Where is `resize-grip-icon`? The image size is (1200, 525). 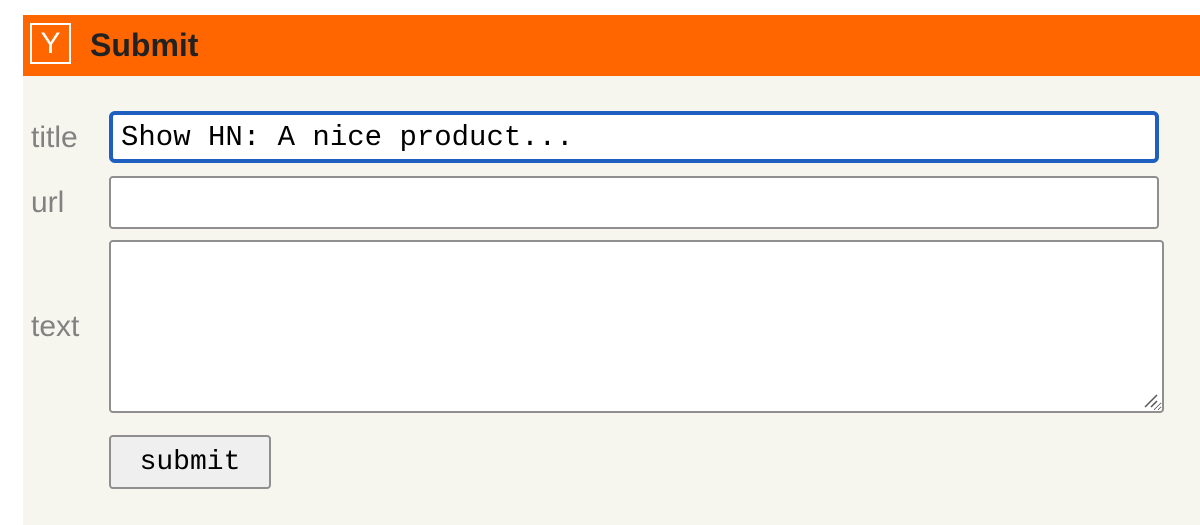 resize-grip-icon is located at coordinates (1150, 400).